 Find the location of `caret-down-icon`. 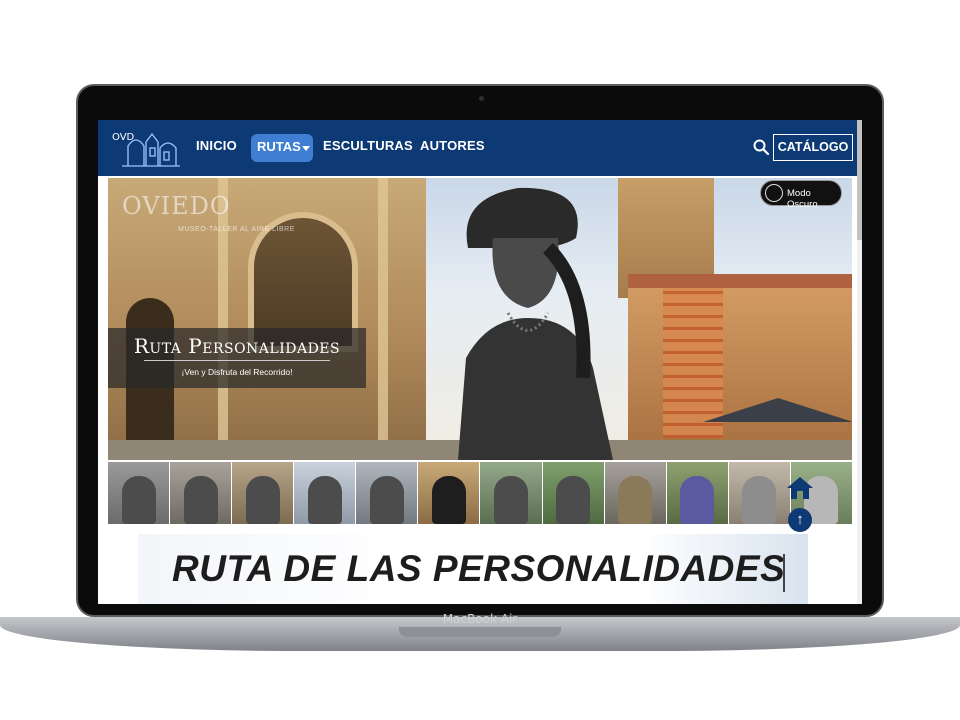

caret-down-icon is located at coordinates (306, 148).